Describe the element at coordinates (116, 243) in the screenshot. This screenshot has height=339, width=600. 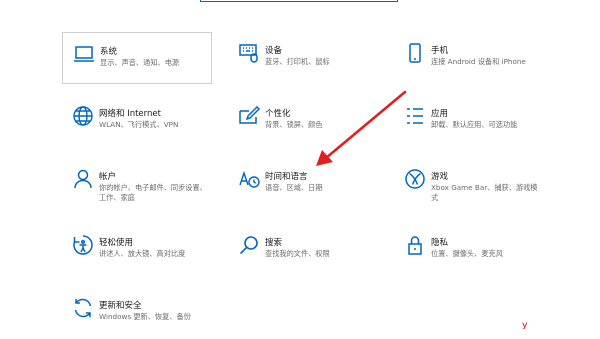
I see `tile-label: 轻松使用` at that location.